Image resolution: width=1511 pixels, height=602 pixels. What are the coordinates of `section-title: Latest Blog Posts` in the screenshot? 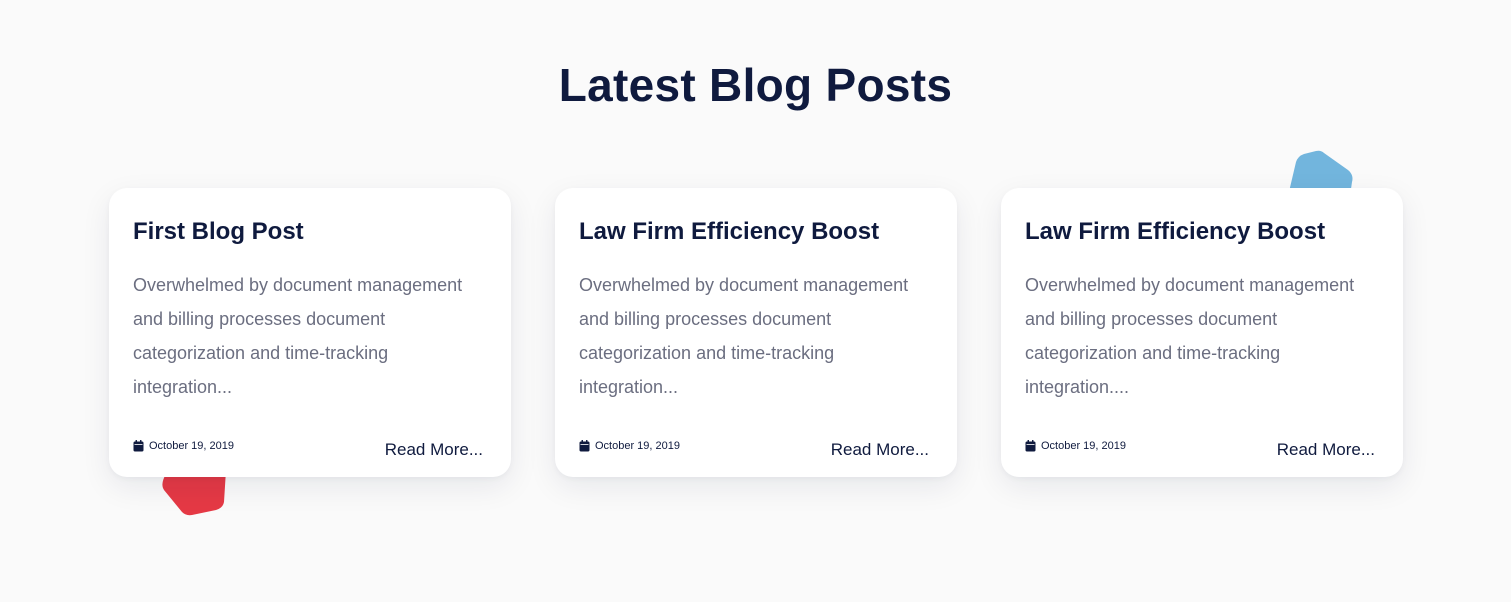 It's located at (755, 85).